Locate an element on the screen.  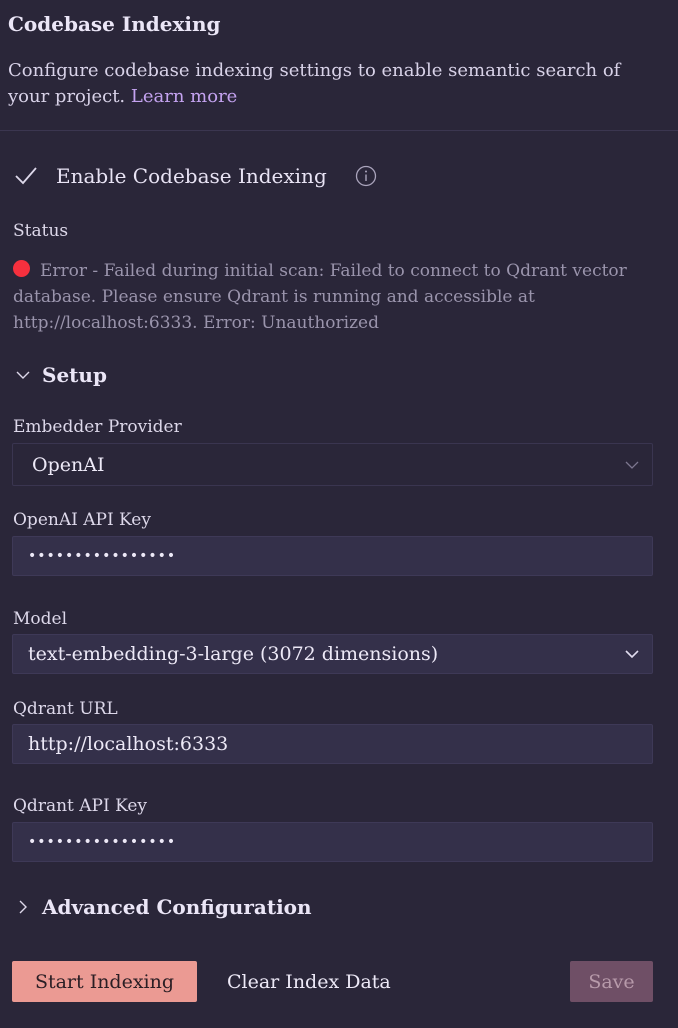
qdrant-url-value: http://localhost:6333 is located at coordinates (128, 744).